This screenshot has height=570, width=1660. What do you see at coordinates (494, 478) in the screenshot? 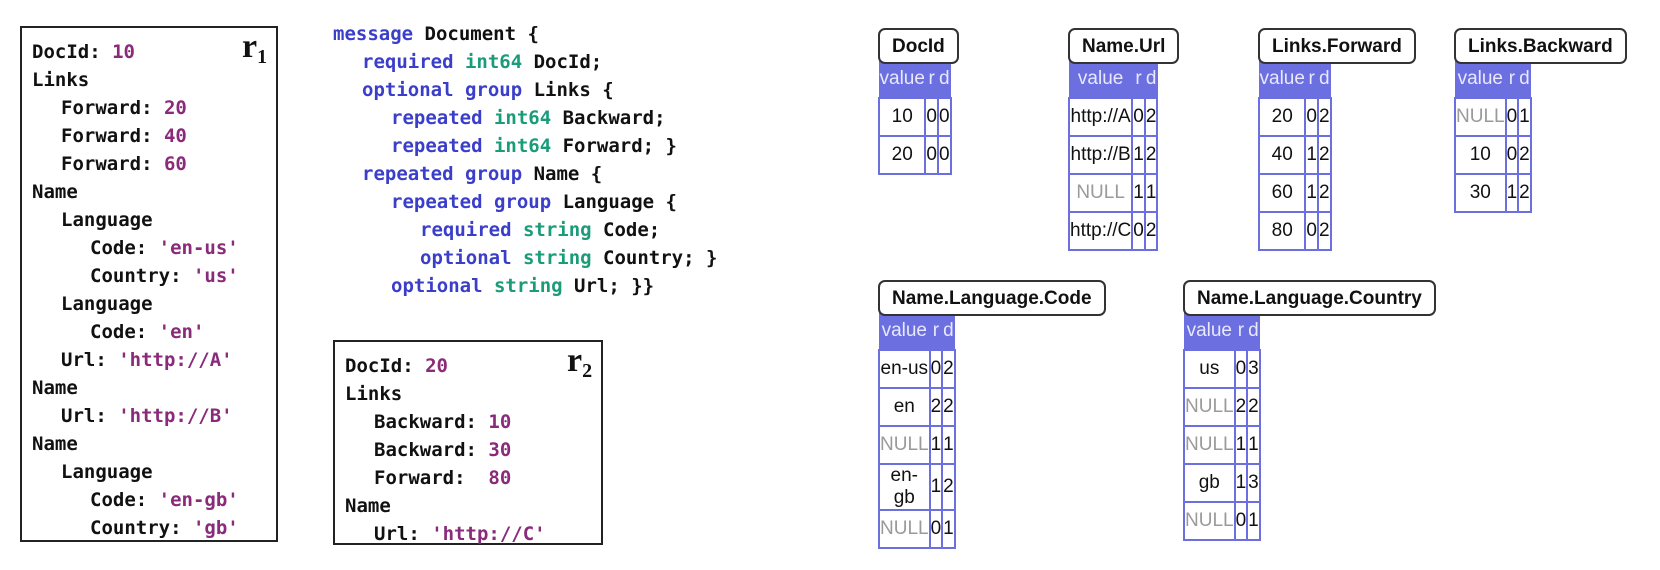
I see `record-field-value: 80` at bounding box center [494, 478].